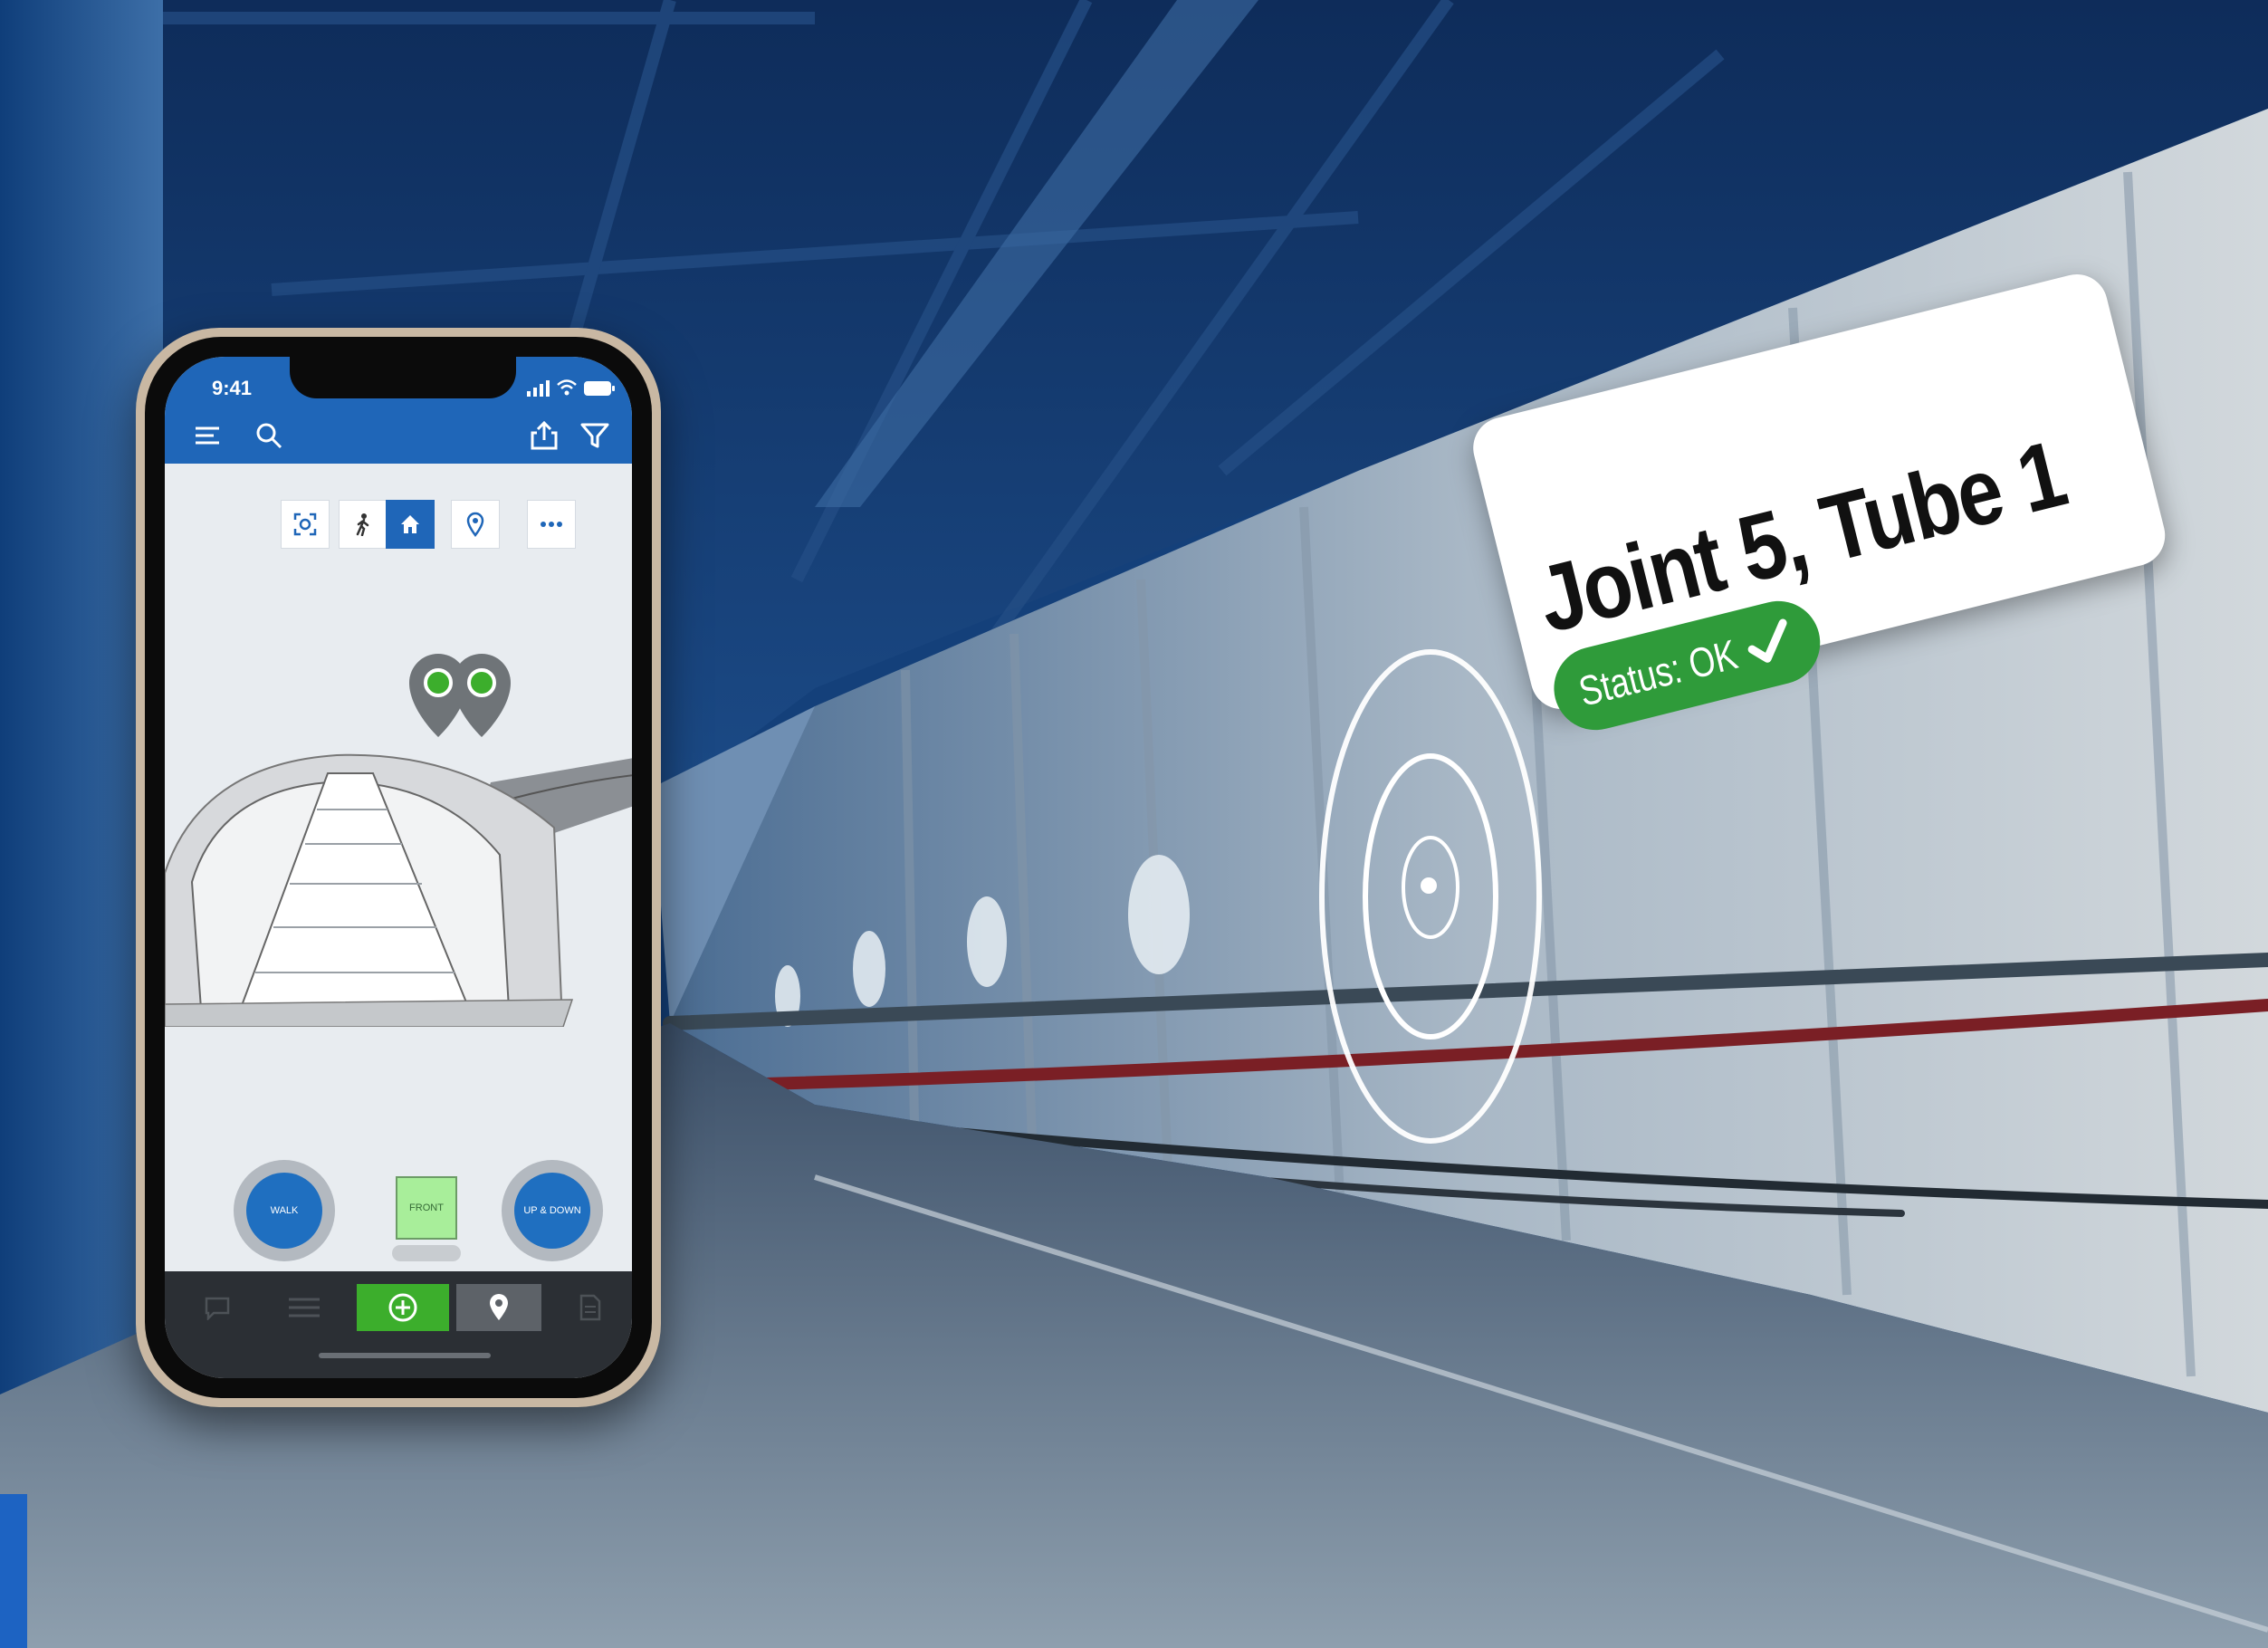 Image resolution: width=2268 pixels, height=1648 pixels. I want to click on tab-add, so click(403, 1307).